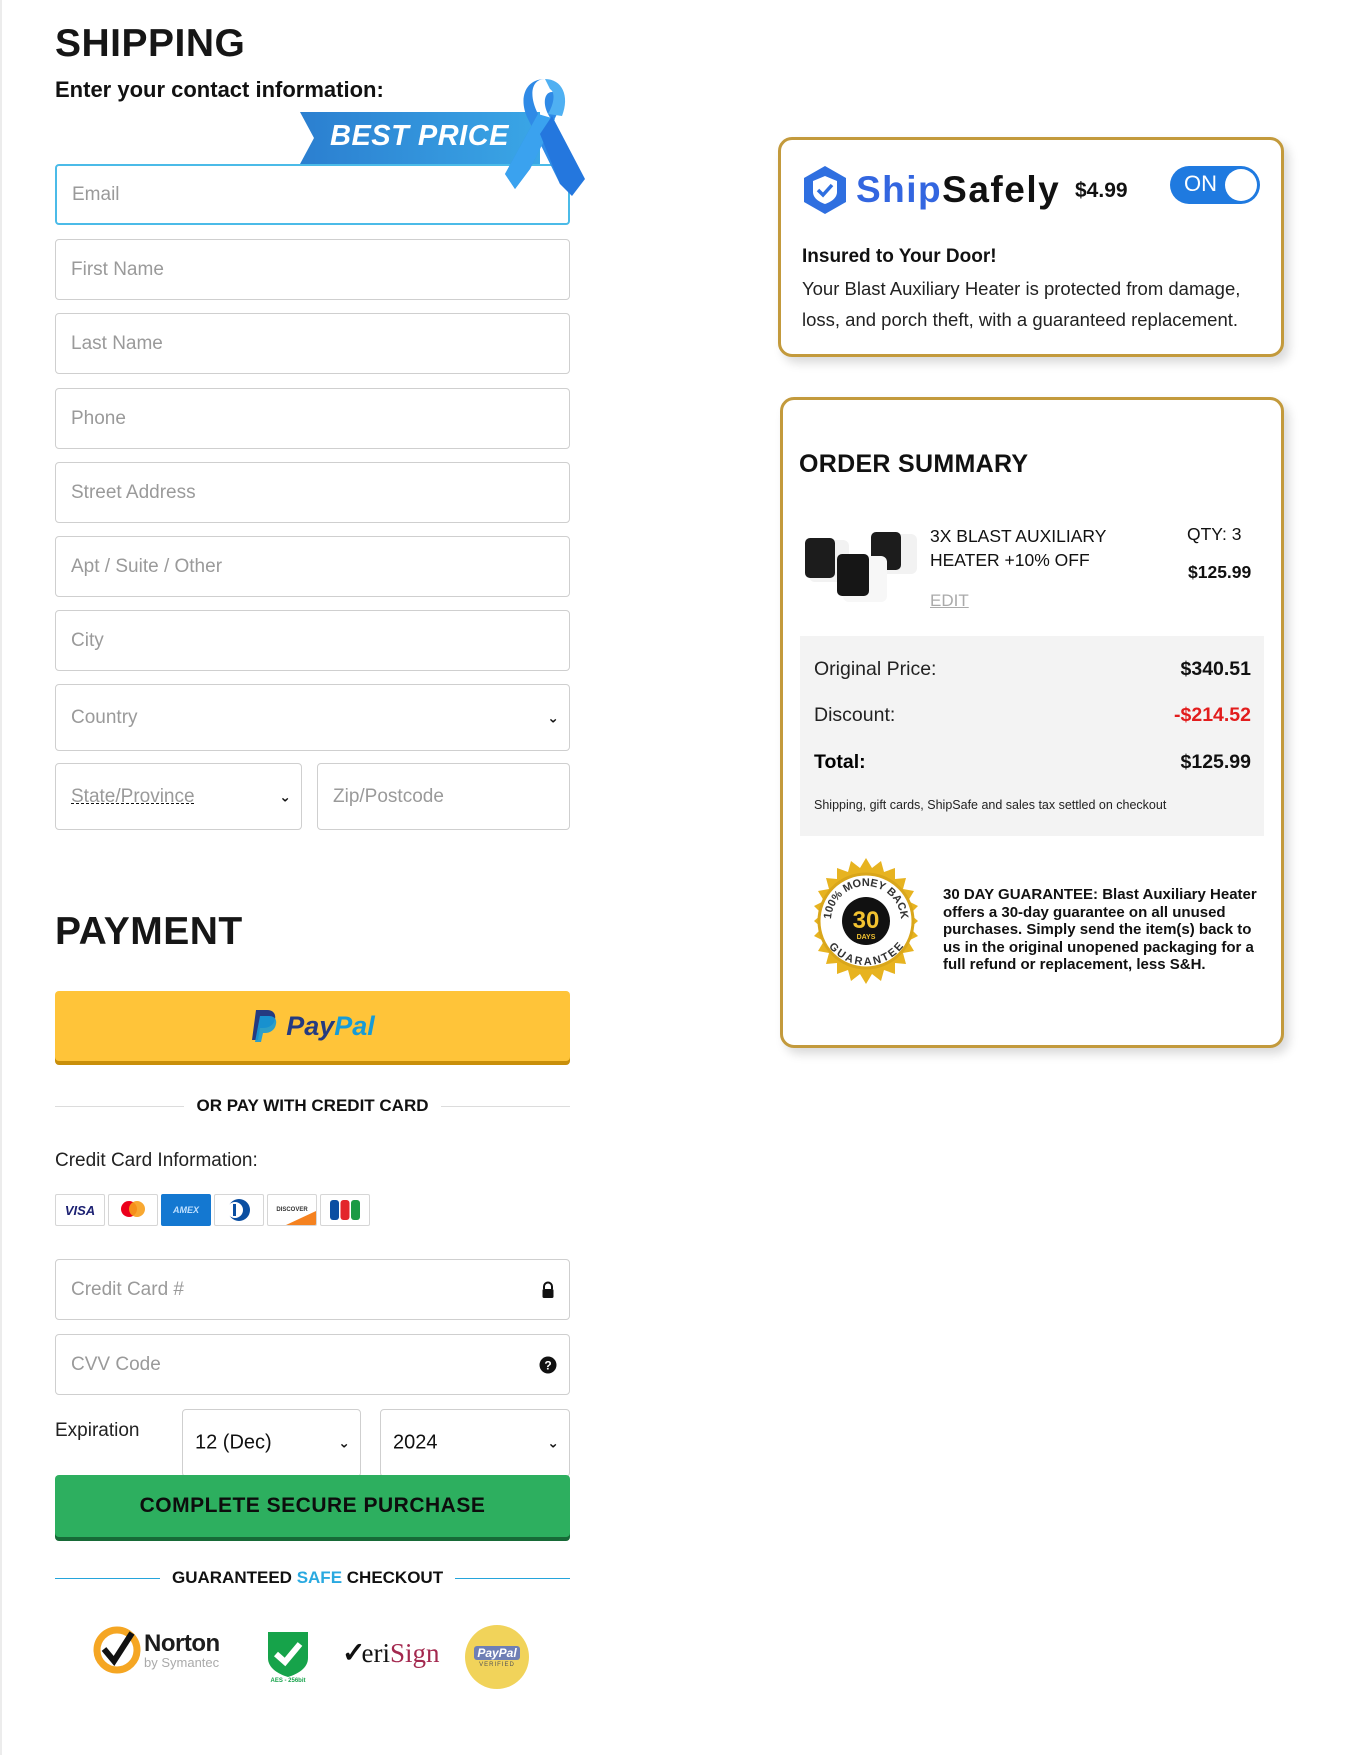  Describe the element at coordinates (312, 492) in the screenshot. I see `street-address-field: Street Address` at that location.